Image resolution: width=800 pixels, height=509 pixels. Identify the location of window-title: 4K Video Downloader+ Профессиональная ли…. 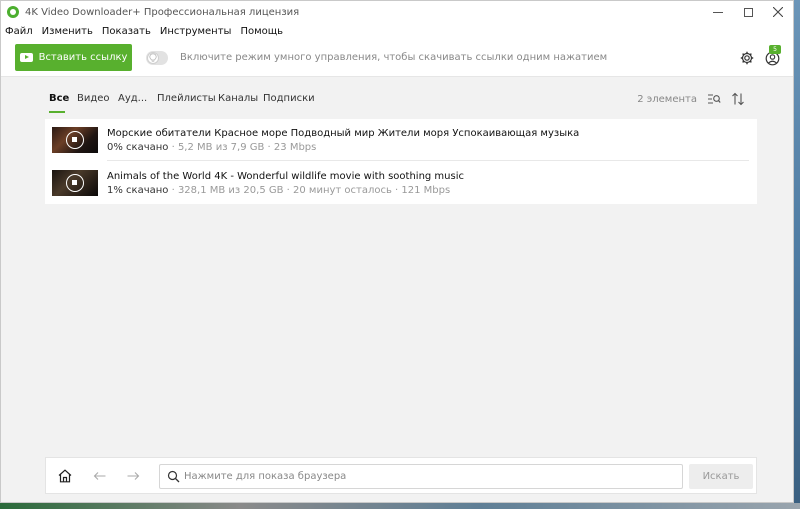
(162, 12).